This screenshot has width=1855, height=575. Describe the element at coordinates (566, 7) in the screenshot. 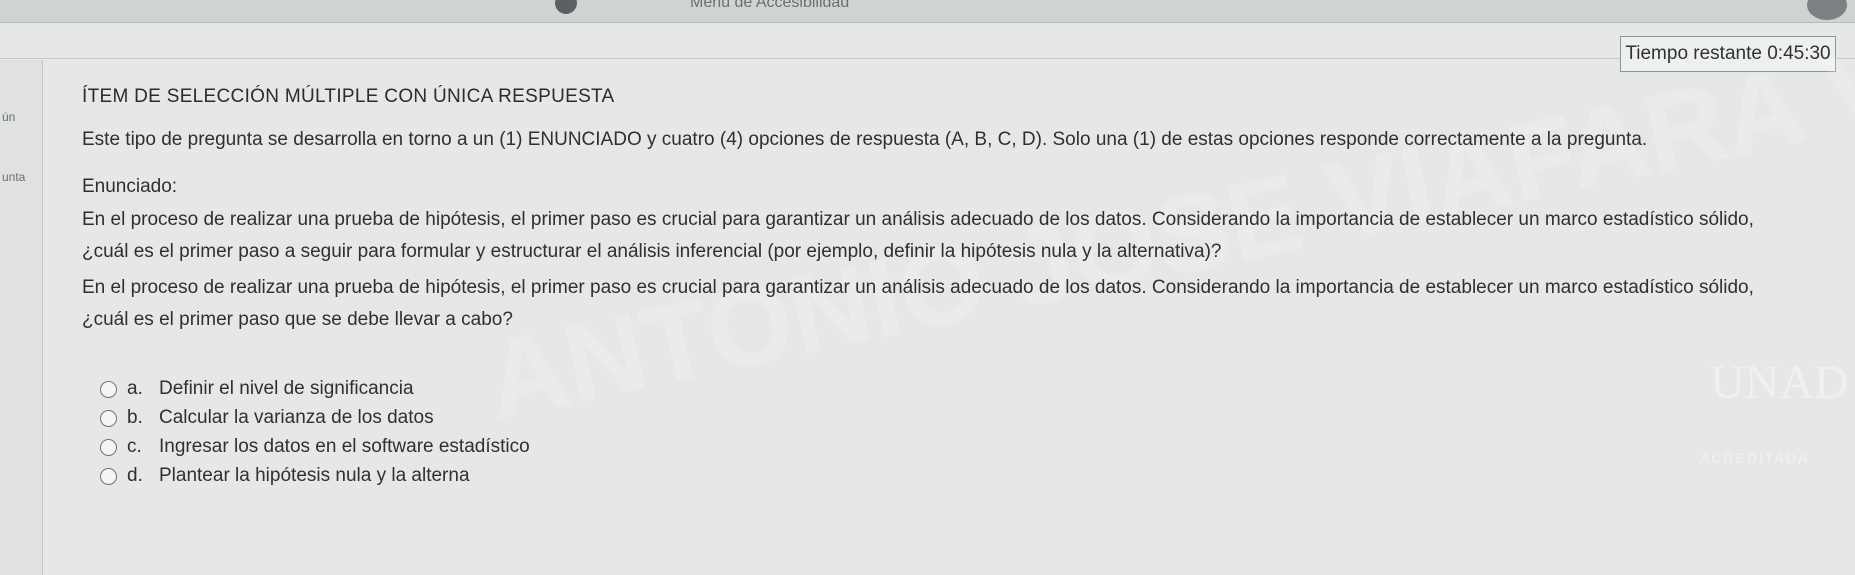

I see `accessibility-icon` at that location.